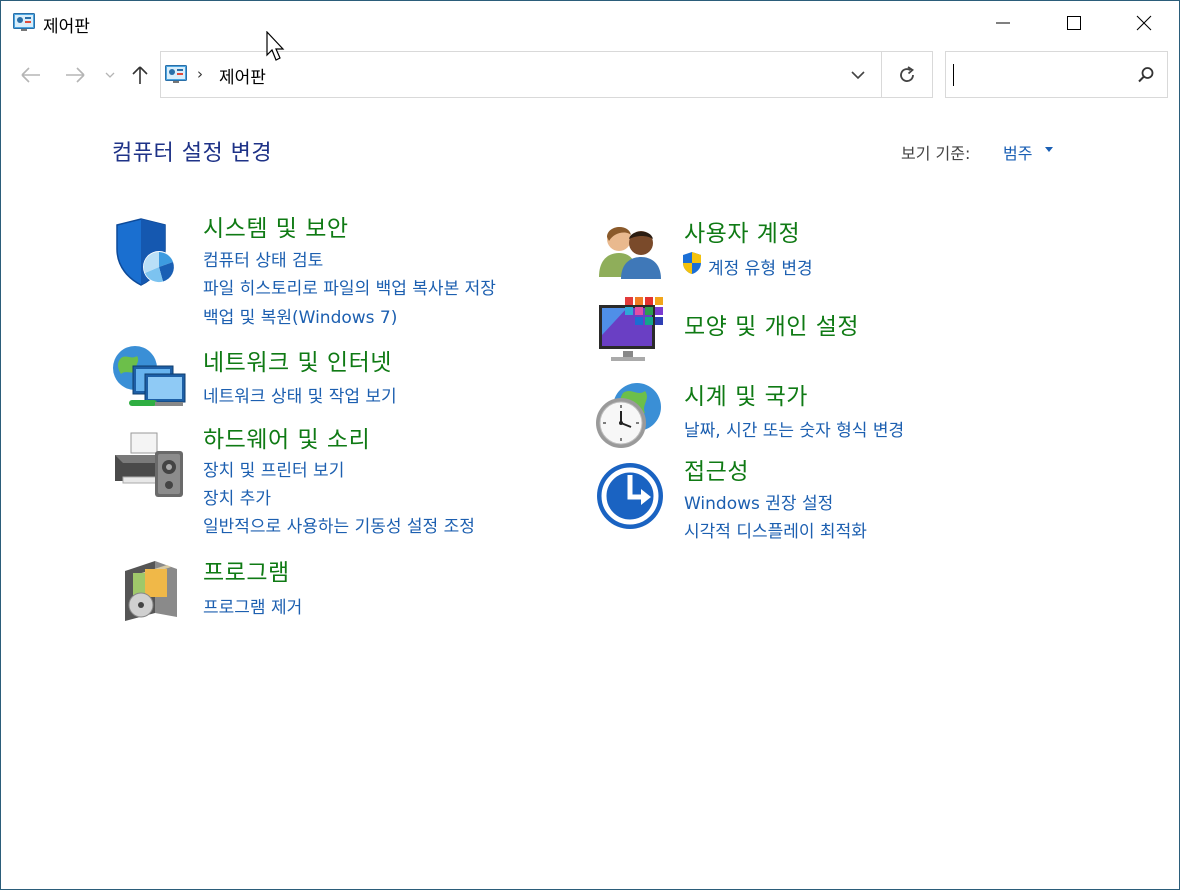 The width and height of the screenshot is (1180, 890). What do you see at coordinates (151, 590) in the screenshot?
I see `programs-icon` at bounding box center [151, 590].